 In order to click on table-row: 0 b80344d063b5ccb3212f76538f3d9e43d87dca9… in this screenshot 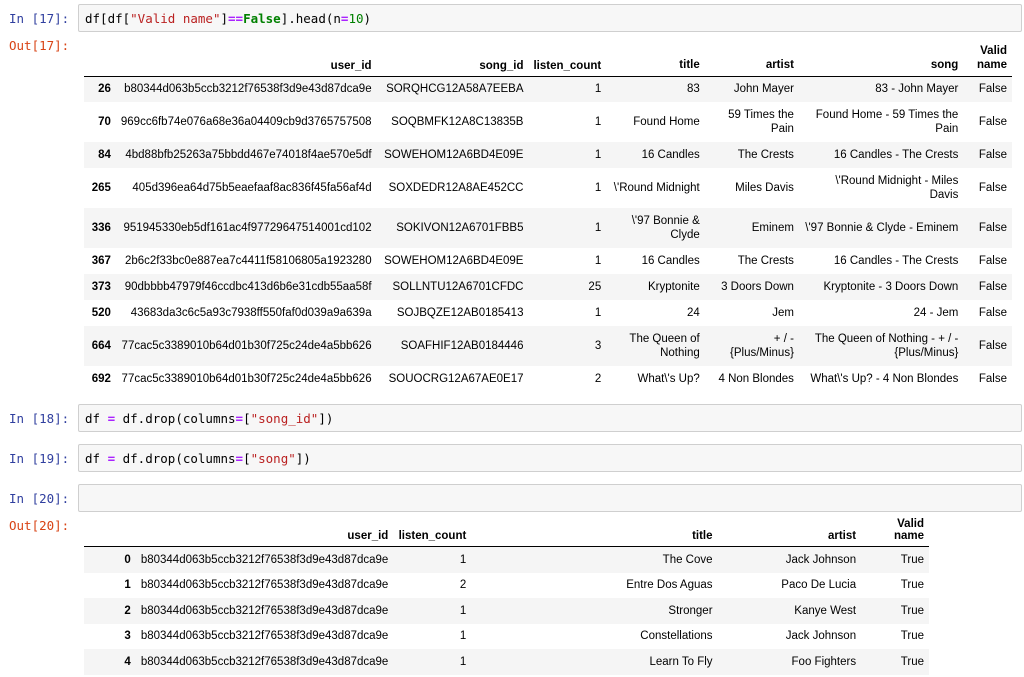, I will do `click(506, 559)`.